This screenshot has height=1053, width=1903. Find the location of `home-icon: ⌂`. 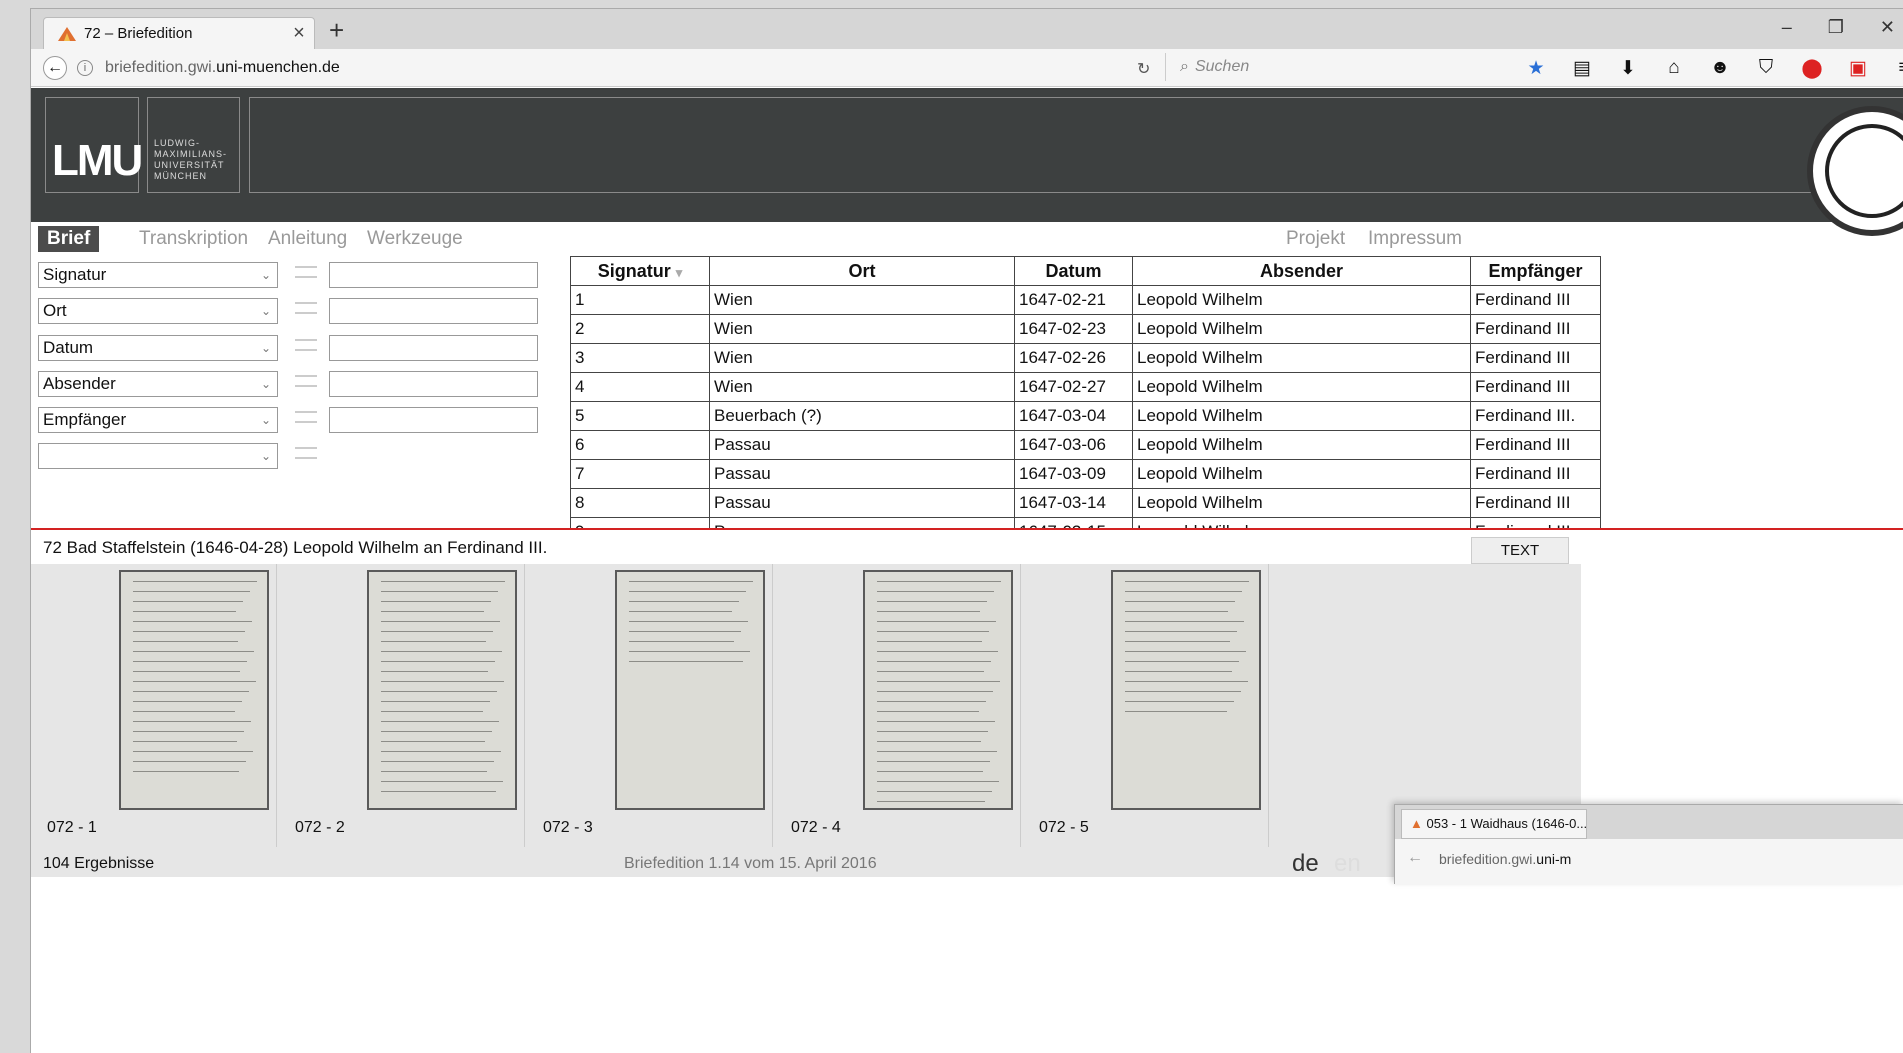

home-icon: ⌂ is located at coordinates (1674, 68).